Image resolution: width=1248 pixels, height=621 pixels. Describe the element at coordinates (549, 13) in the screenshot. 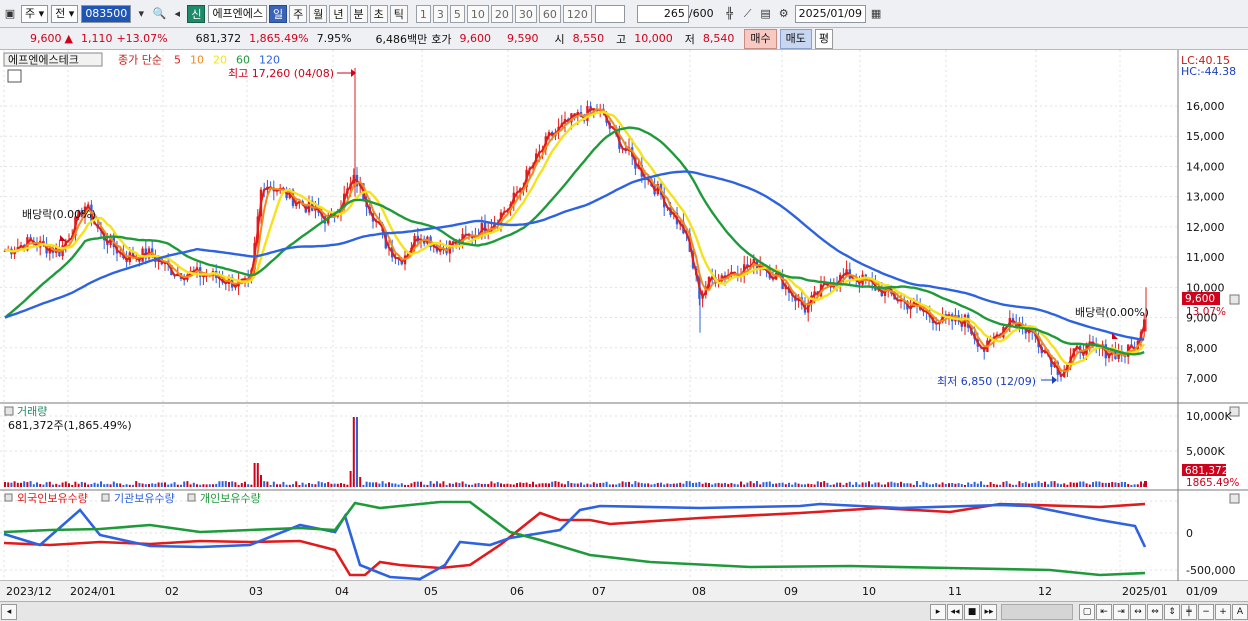

I see `interval-tab-60: 60` at that location.